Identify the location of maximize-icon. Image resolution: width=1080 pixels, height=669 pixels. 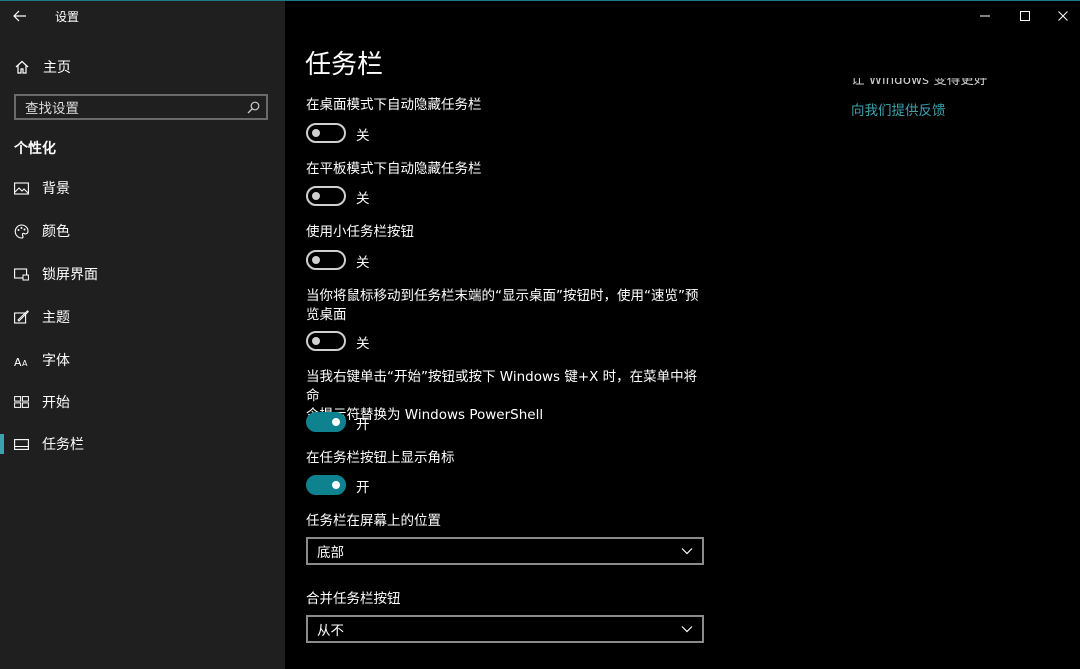
(1025, 15).